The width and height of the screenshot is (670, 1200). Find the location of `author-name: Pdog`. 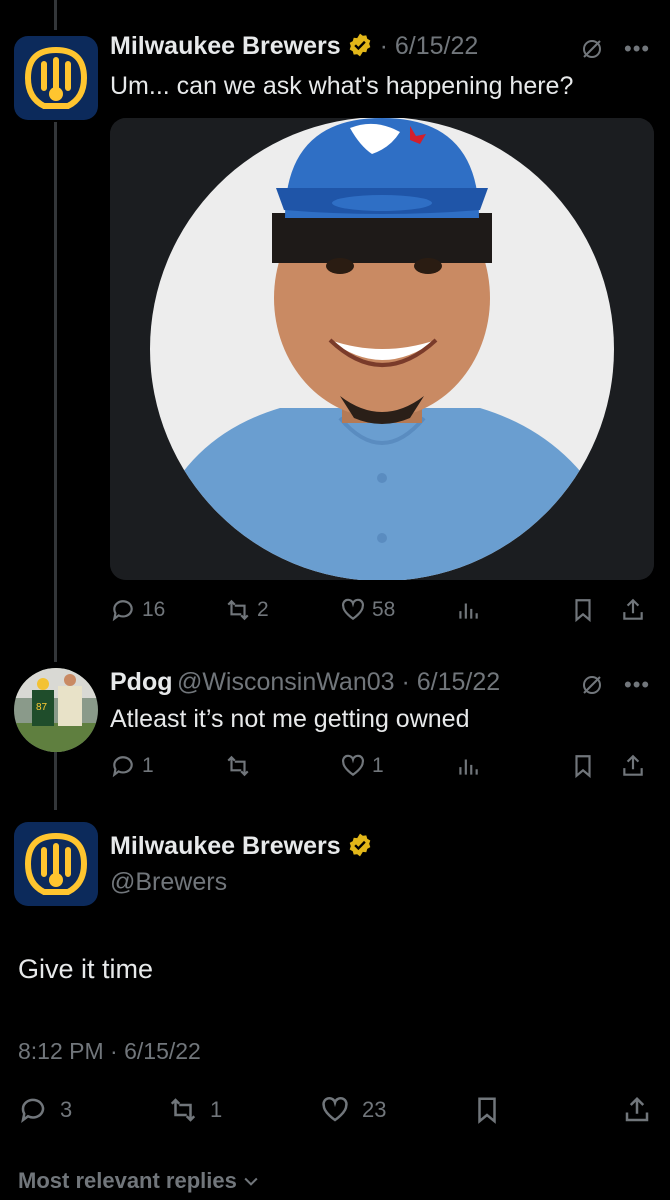

author-name: Pdog is located at coordinates (141, 682).